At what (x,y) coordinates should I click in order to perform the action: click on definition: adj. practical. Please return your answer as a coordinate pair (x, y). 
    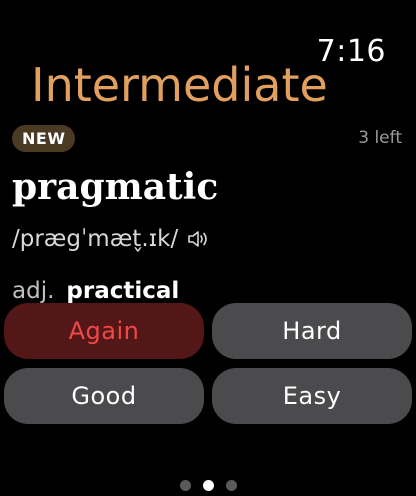
    Looking at the image, I should click on (95, 291).